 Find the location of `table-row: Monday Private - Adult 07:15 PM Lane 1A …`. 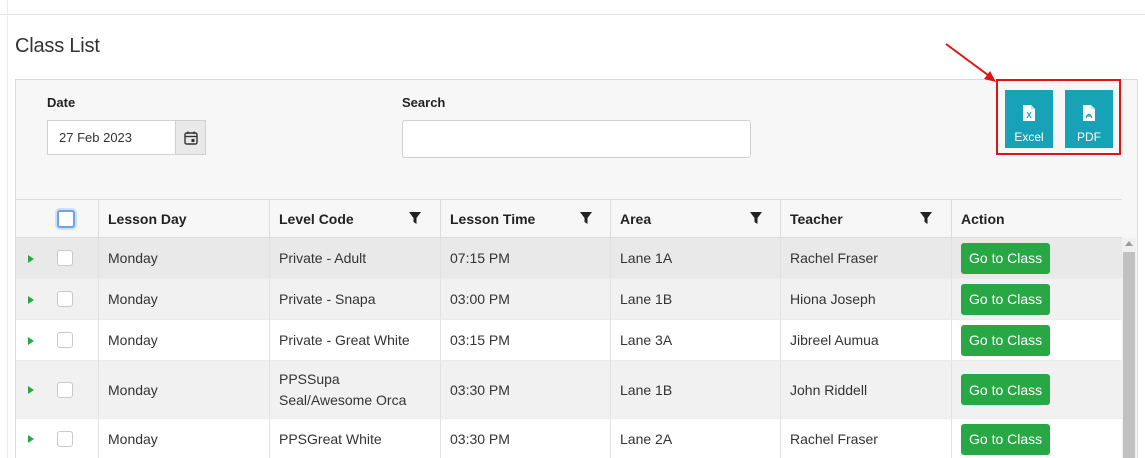

table-row: Monday Private - Adult 07:15 PM Lane 1A … is located at coordinates (569, 258).